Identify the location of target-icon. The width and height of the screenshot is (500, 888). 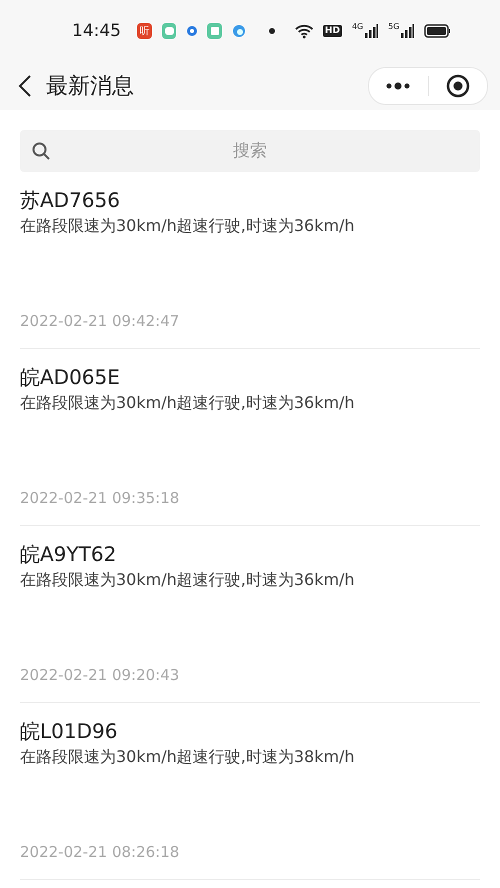
(458, 86).